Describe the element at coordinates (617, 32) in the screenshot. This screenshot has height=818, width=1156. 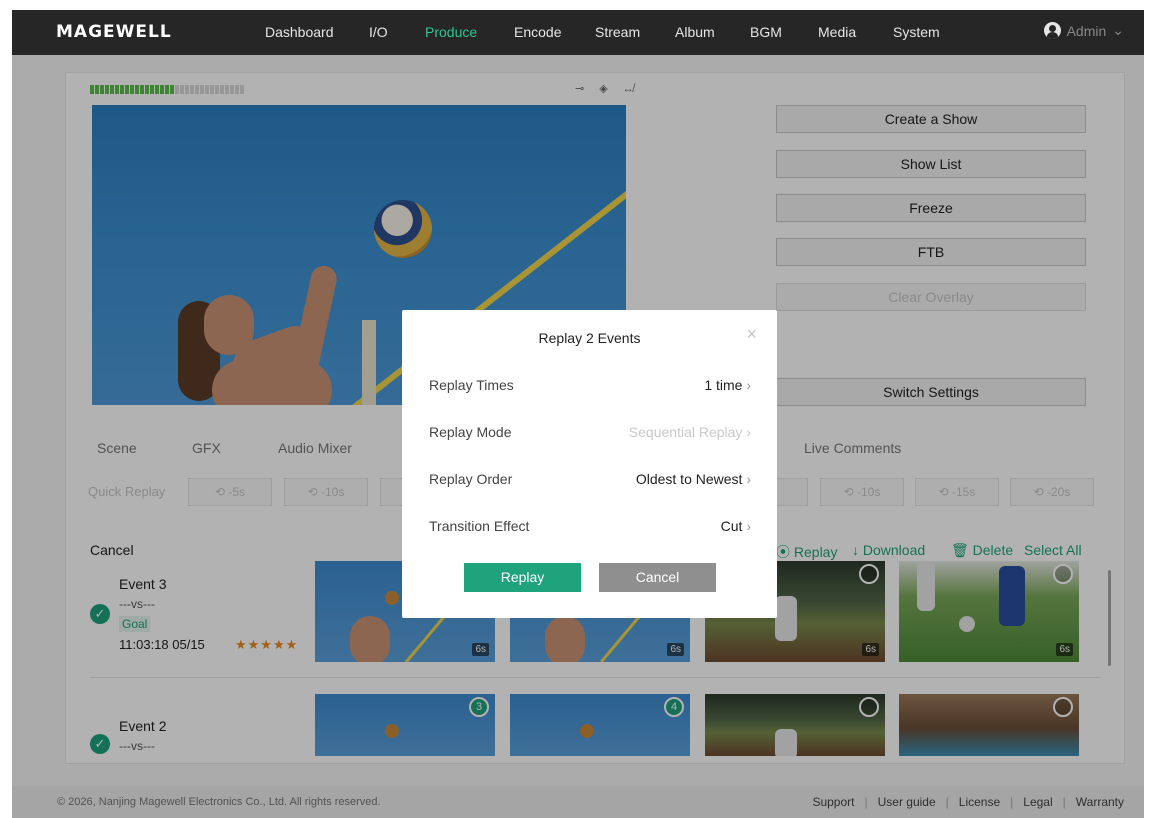
I see `nav-stream: Stream` at that location.